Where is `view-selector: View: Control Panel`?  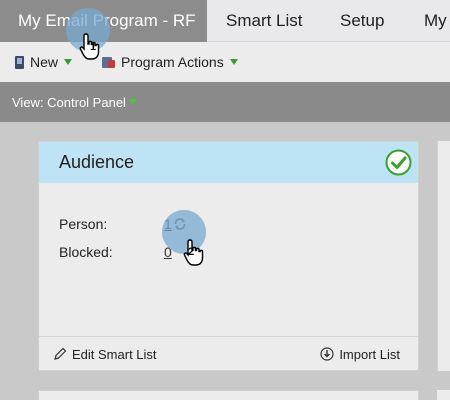 view-selector: View: Control Panel is located at coordinates (225, 102).